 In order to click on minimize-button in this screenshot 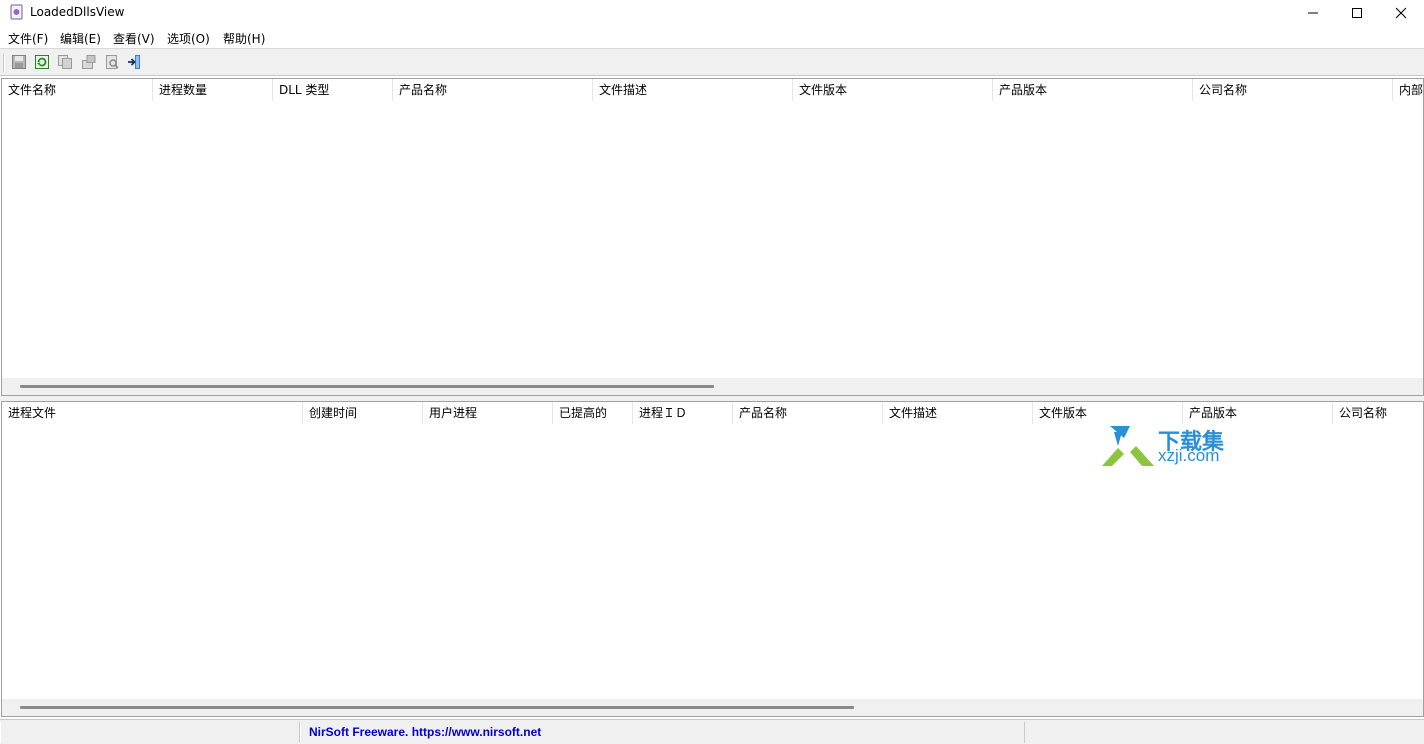, I will do `click(1313, 13)`.